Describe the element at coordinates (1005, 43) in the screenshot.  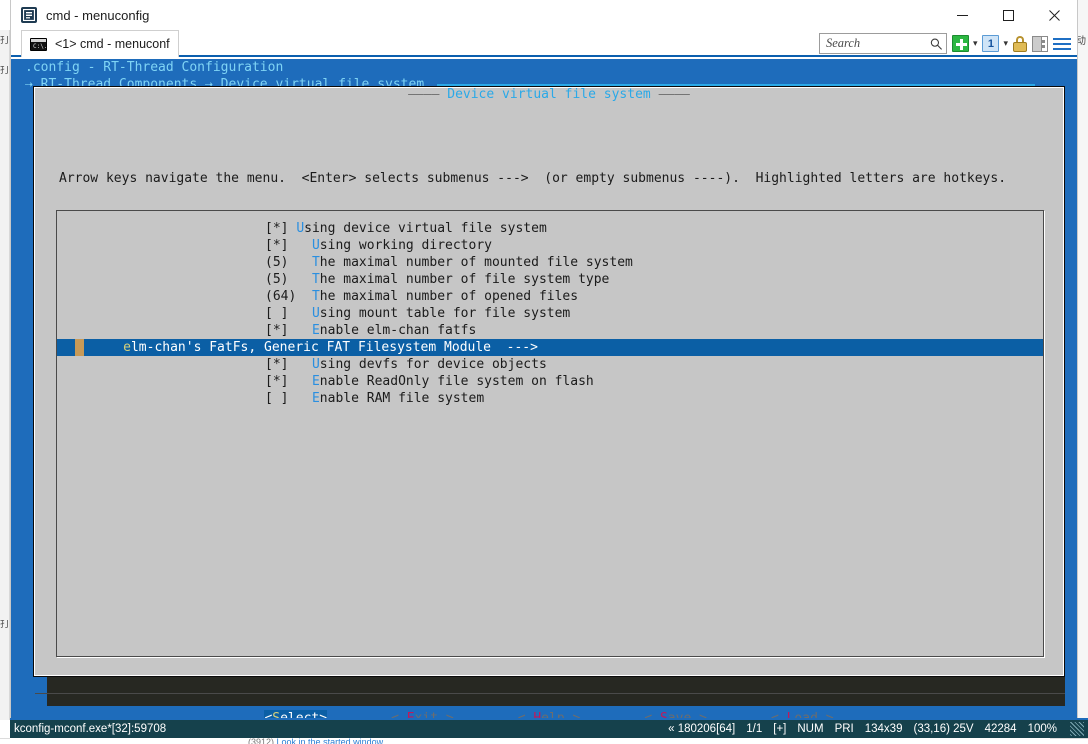
I see `tab-list-dropdown-caret: ▾` at that location.